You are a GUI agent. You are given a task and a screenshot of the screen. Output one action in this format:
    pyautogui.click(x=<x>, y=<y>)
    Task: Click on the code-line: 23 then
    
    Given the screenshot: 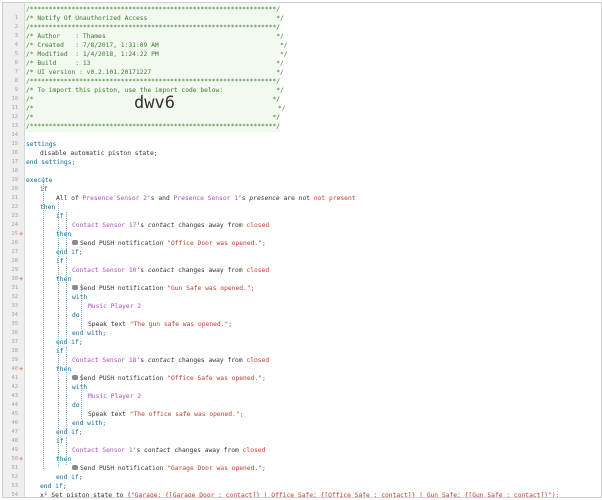 What is the action you would take?
    pyautogui.click(x=302, y=211)
    